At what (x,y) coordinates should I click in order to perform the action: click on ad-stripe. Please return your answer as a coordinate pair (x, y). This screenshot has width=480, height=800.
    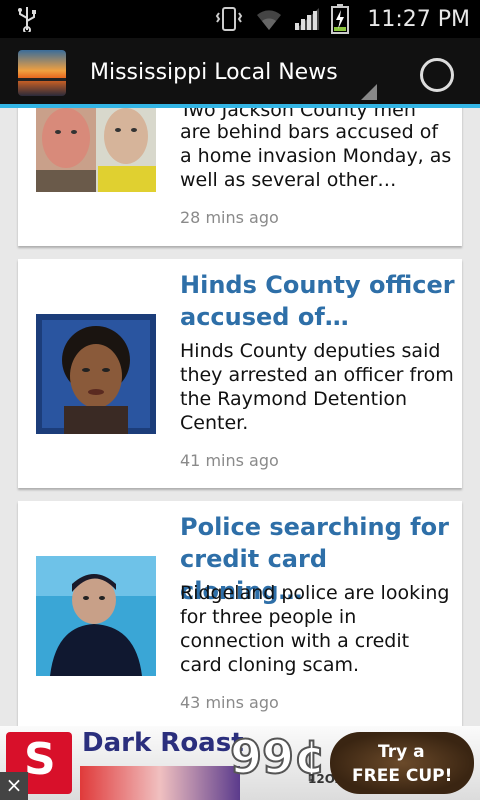
    Looking at the image, I should click on (160, 783).